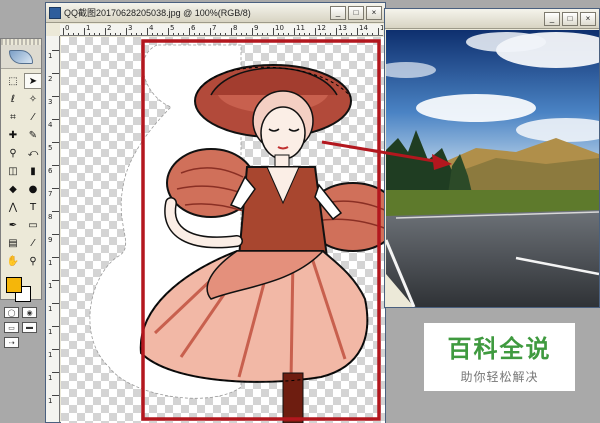 This screenshot has width=600, height=423. I want to click on watermark-logo: 百科全说 助你轻松解决, so click(499, 357).